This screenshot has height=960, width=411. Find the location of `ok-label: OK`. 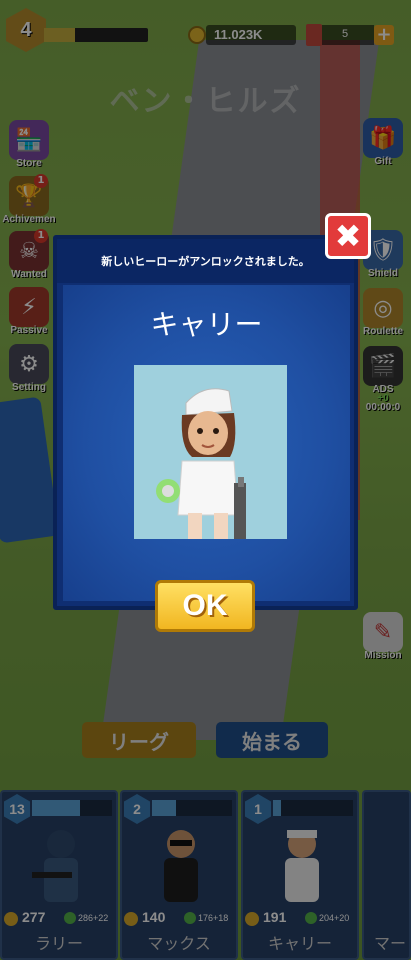

ok-label: OK is located at coordinates (205, 605).